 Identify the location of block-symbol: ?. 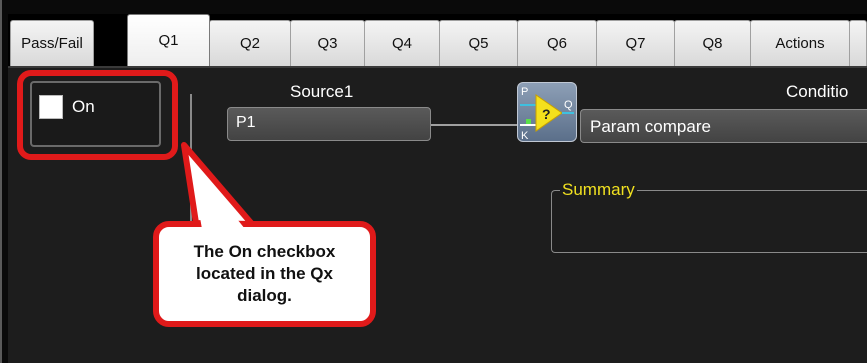
(546, 114).